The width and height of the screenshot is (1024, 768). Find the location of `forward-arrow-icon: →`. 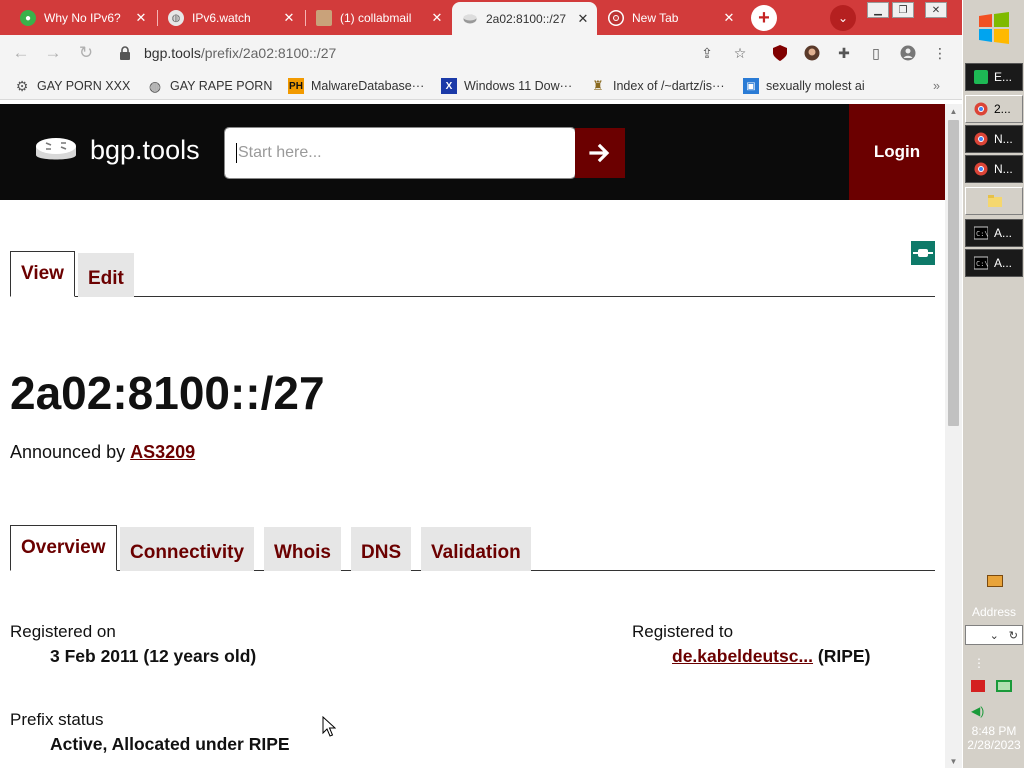

forward-arrow-icon: → is located at coordinates (53, 52).